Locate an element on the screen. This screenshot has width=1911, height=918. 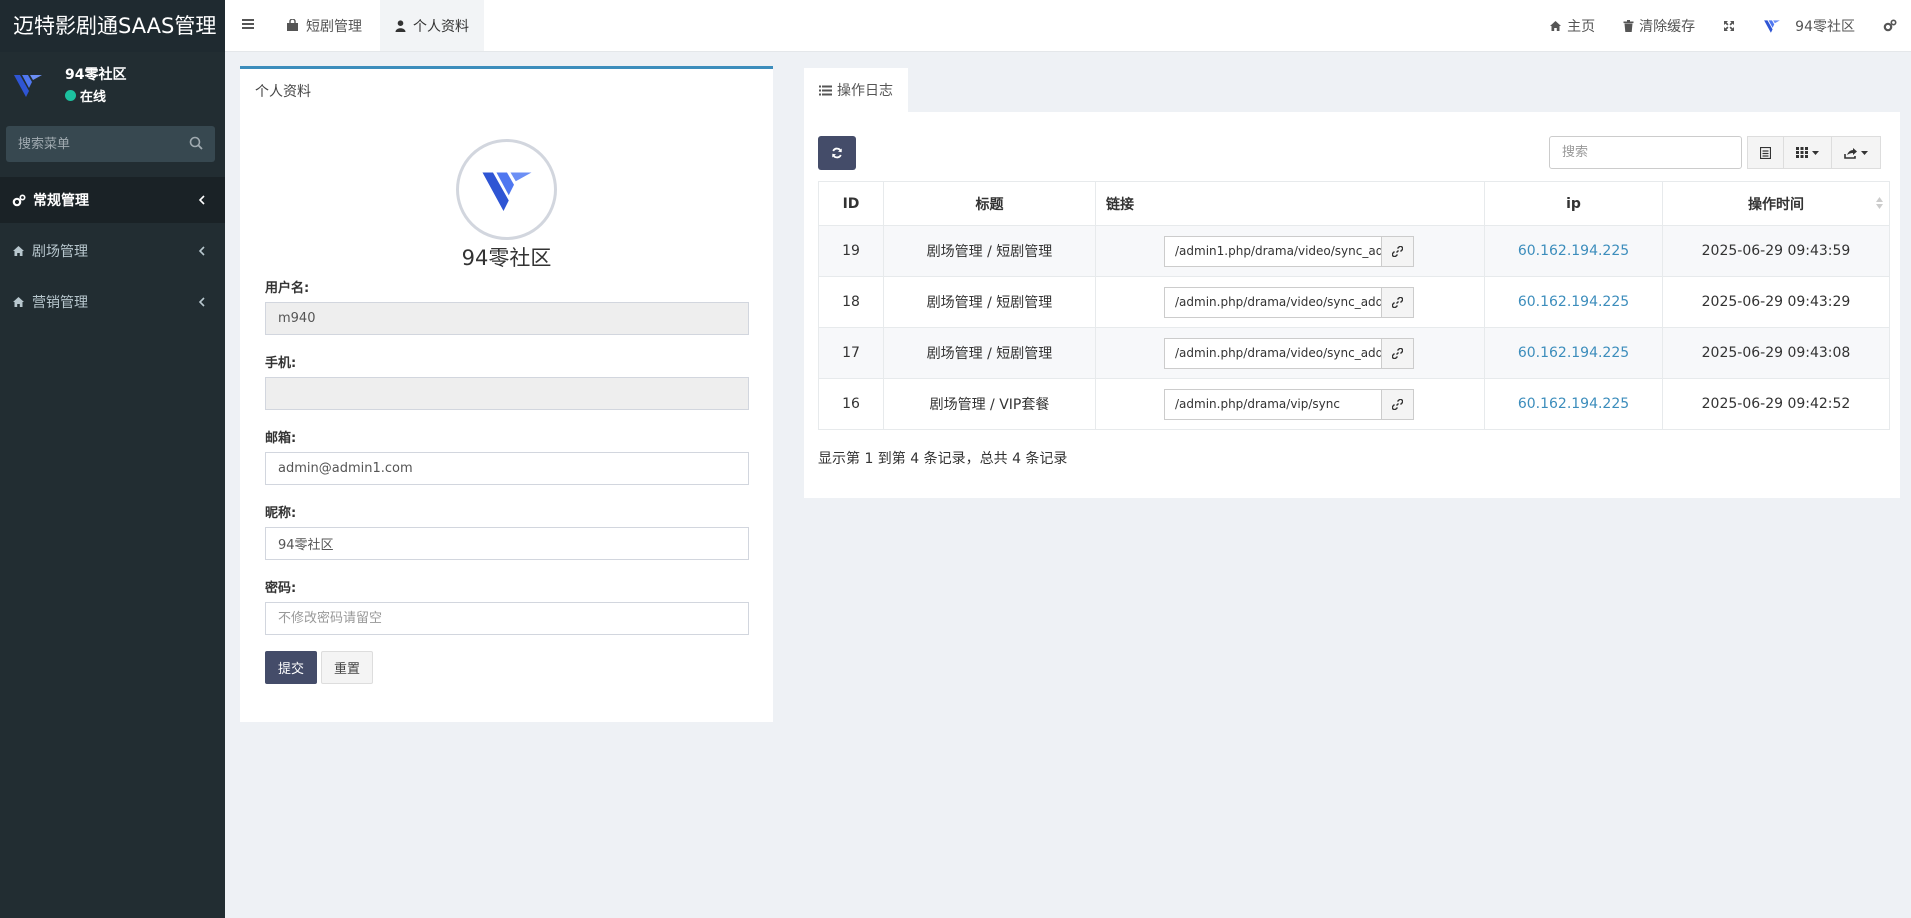
nickname-field is located at coordinates (507, 543).